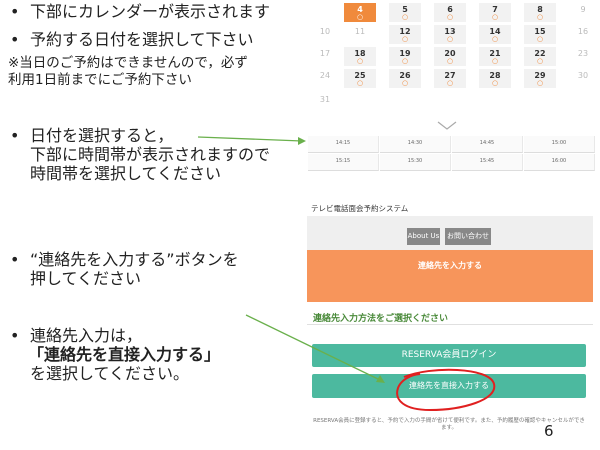  Describe the element at coordinates (449, 386) in the screenshot. I see `direct-entry-button: 連絡先を直接入力する` at that location.